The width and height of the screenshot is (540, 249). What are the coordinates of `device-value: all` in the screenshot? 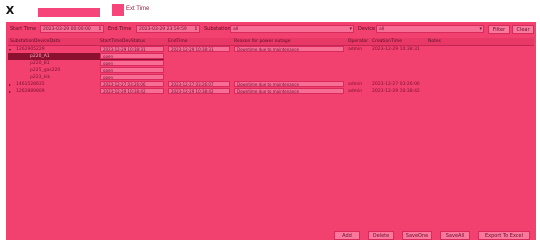 It's located at (382, 29).